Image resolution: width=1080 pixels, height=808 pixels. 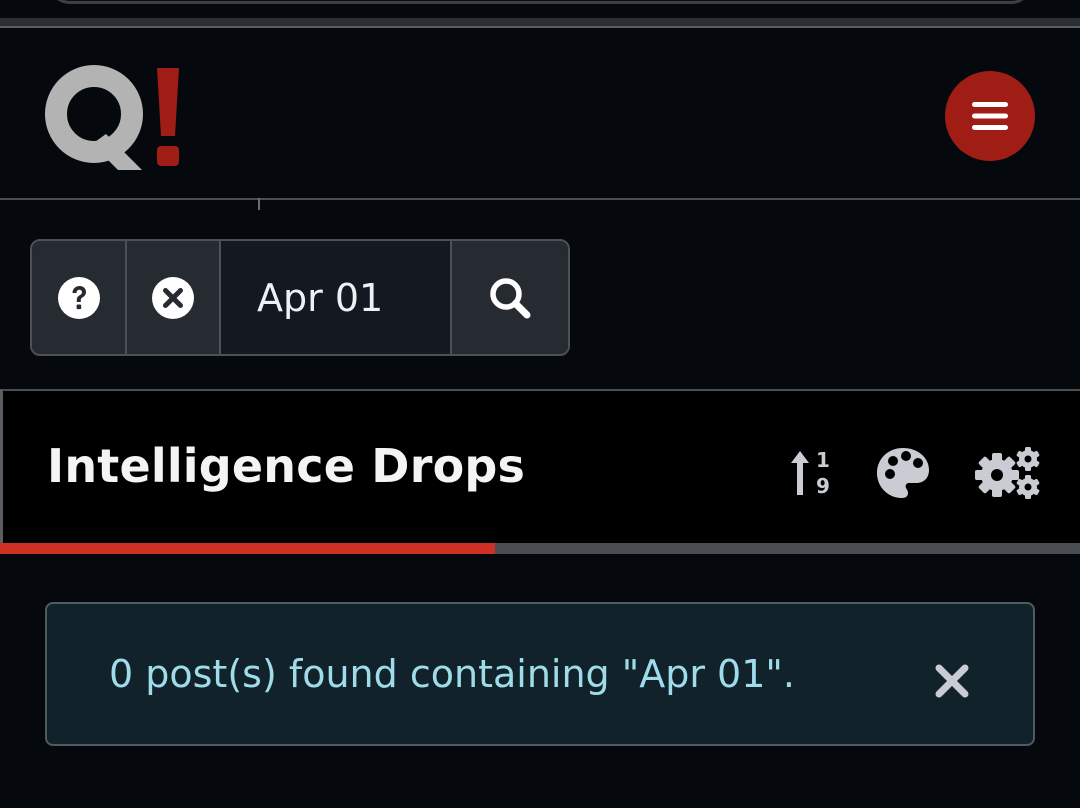 I want to click on palette-icon, so click(x=903, y=473).